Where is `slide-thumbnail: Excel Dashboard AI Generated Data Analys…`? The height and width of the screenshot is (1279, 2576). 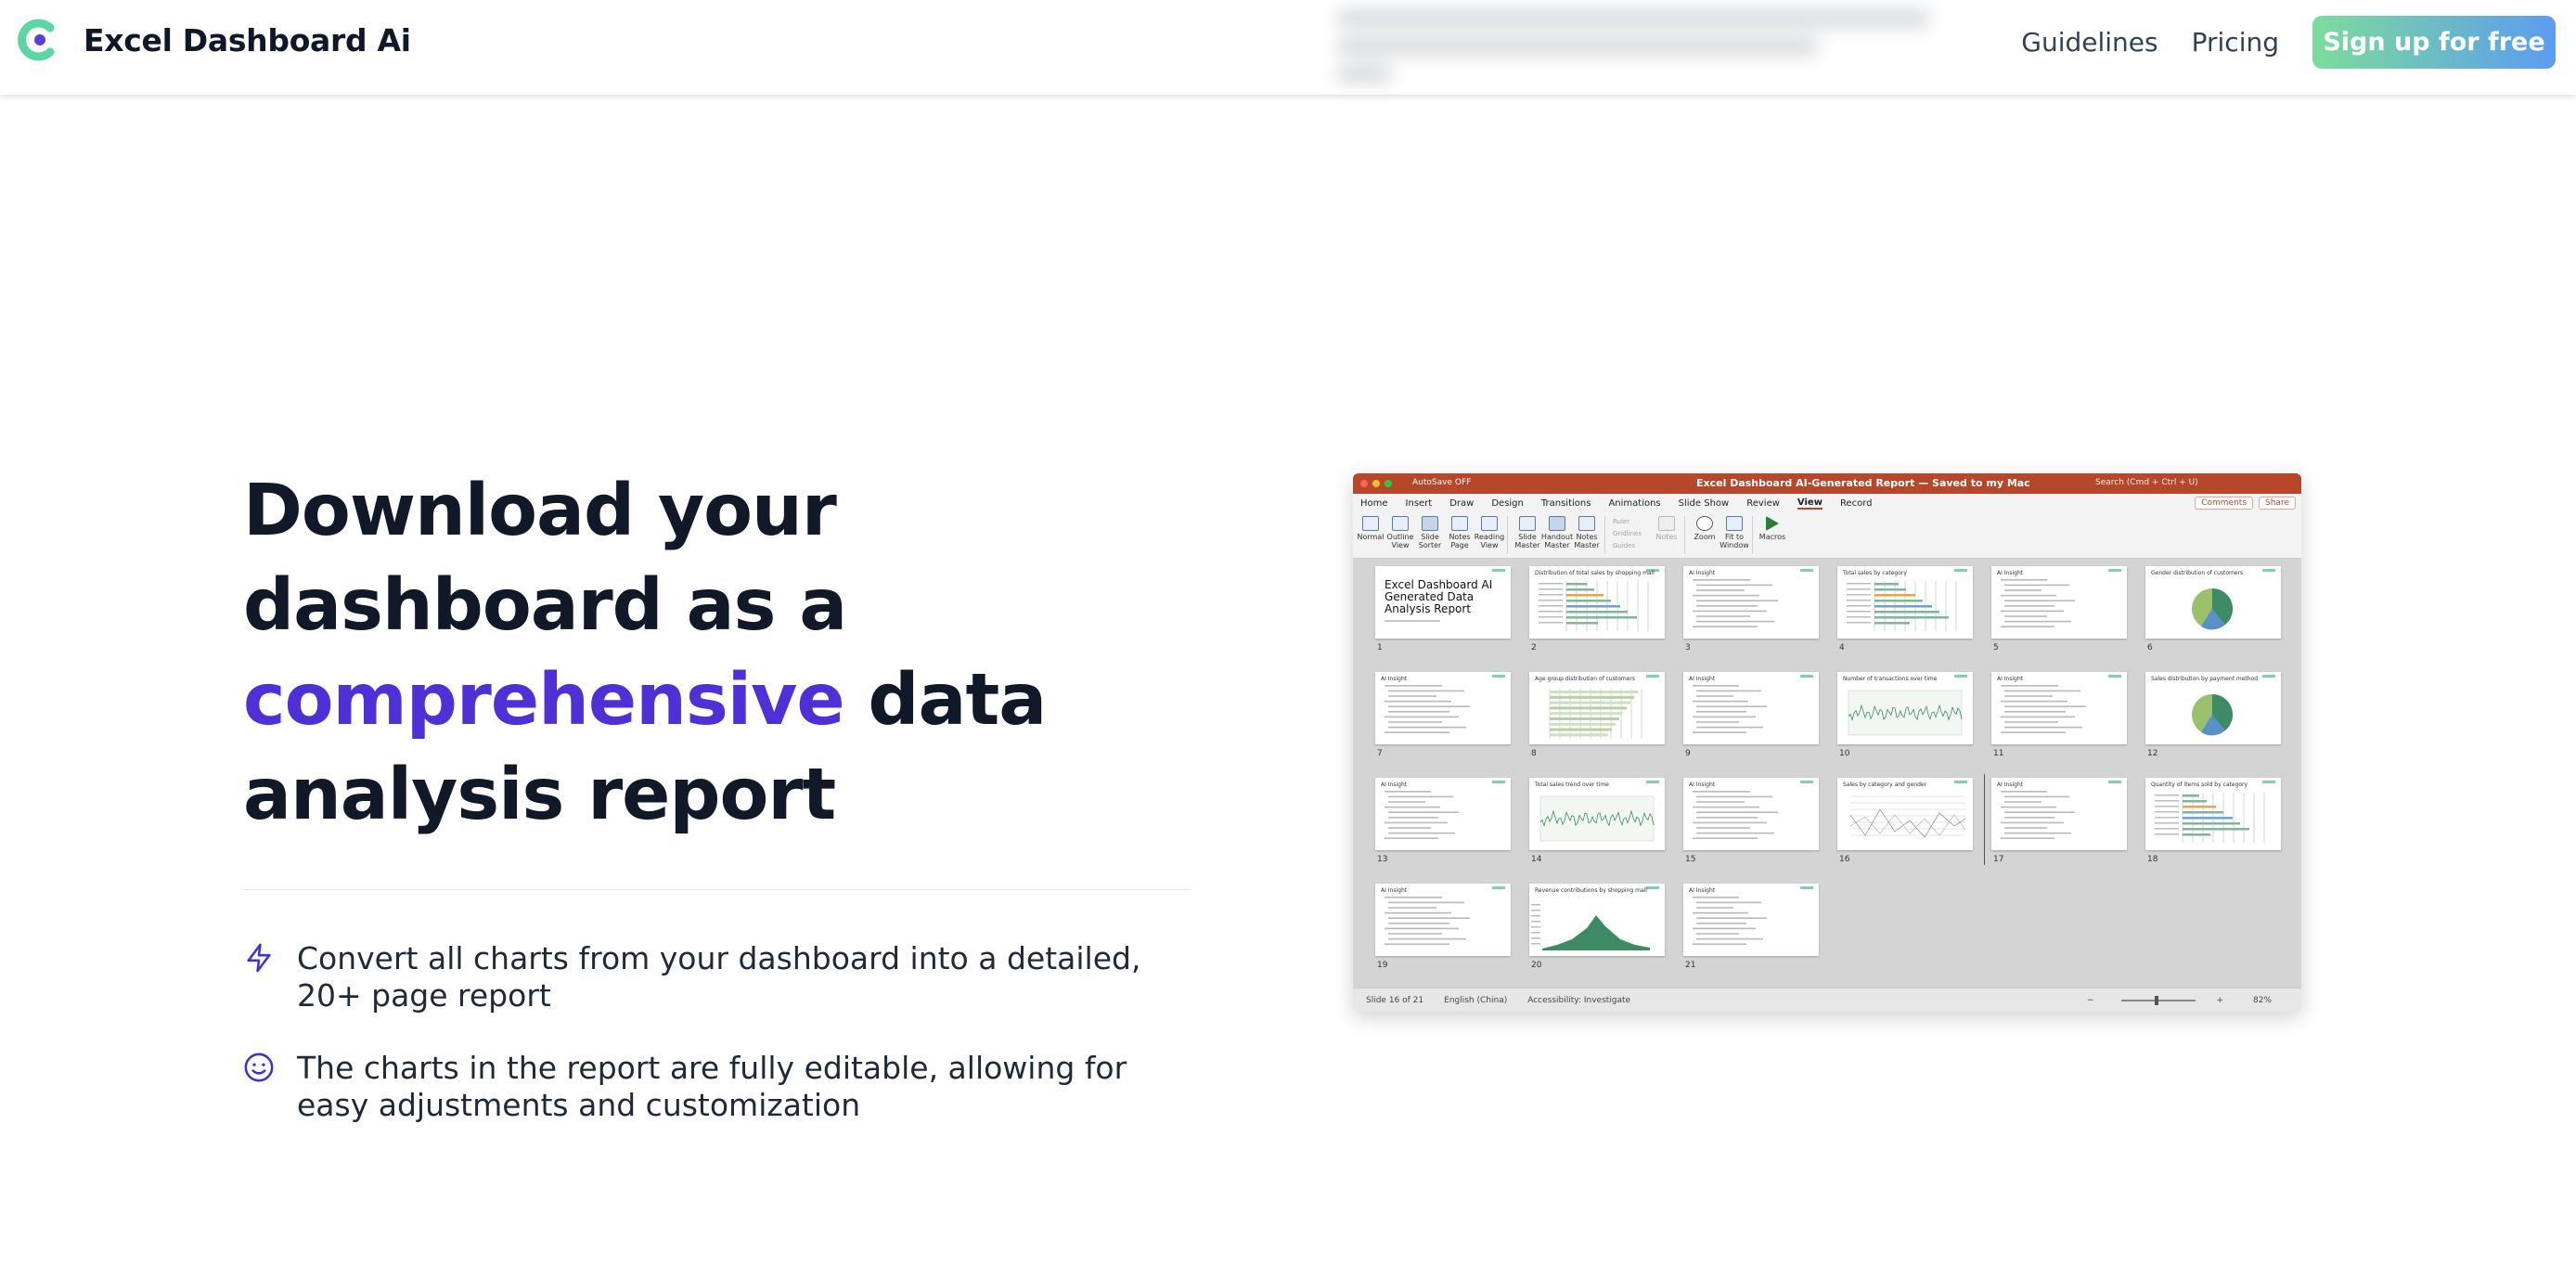
slide-thumbnail: Excel Dashboard AI Generated Data Analys… is located at coordinates (1443, 602).